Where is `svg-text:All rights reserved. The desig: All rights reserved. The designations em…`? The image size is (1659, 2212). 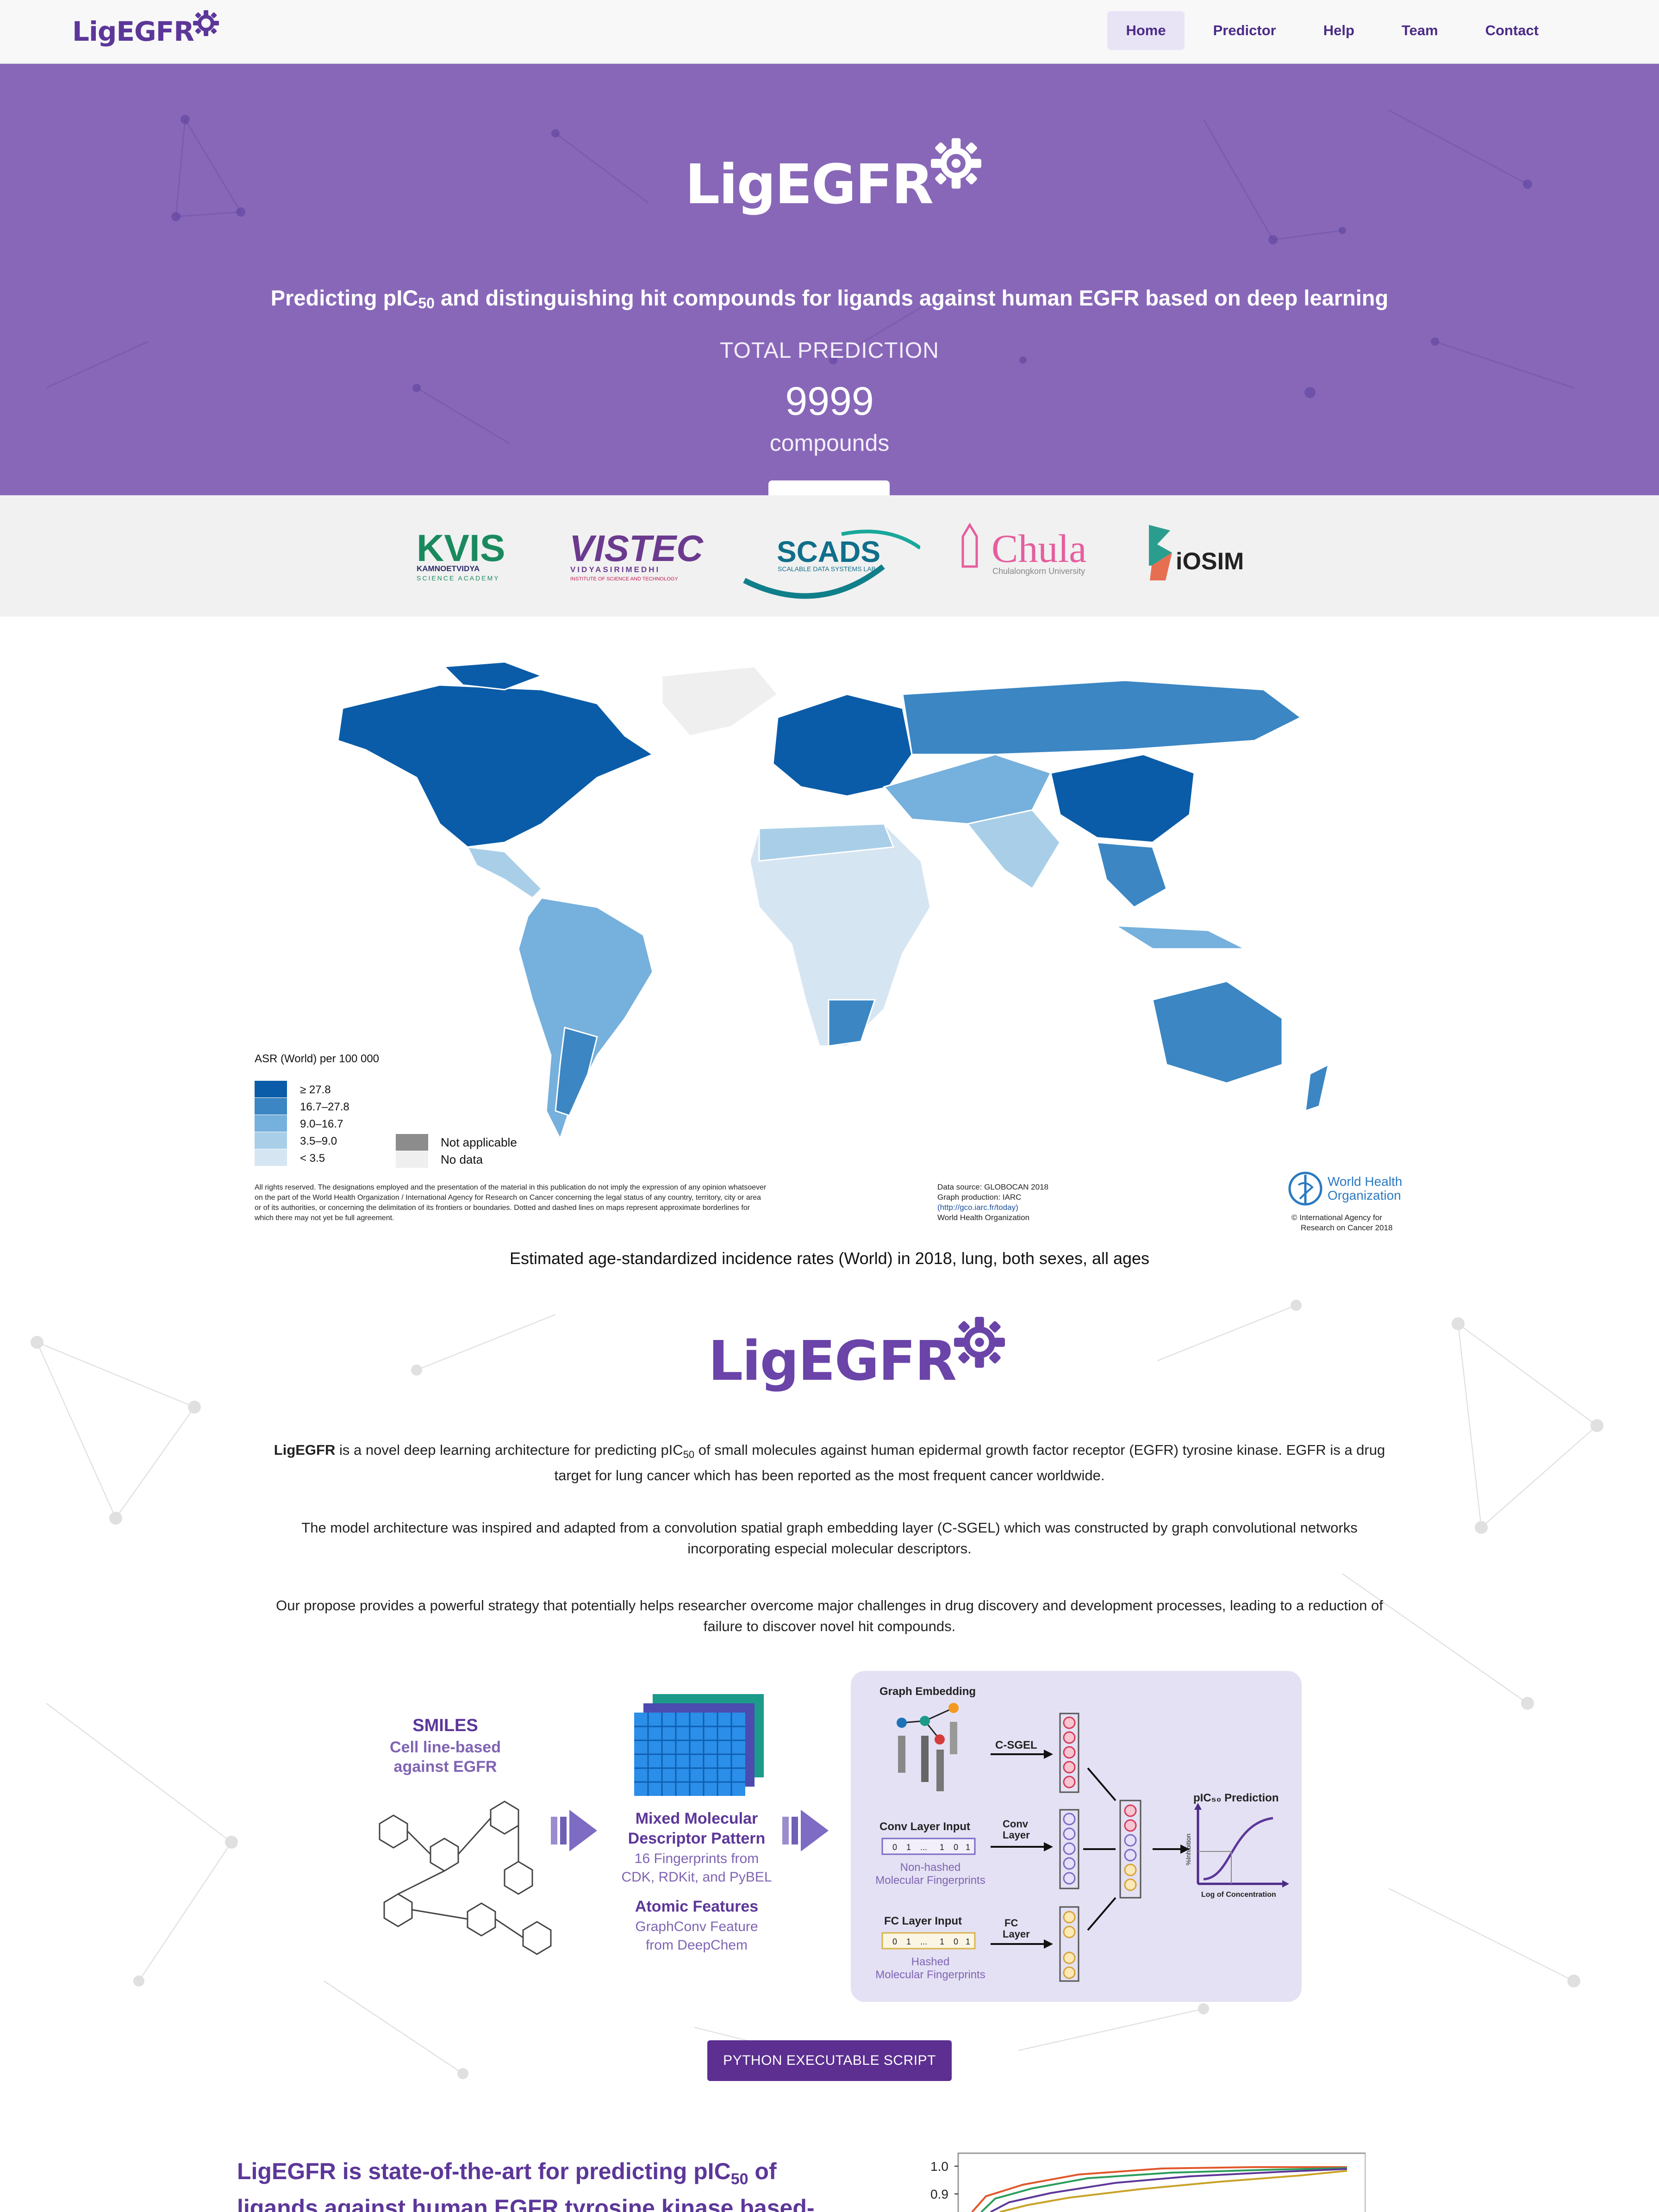 svg-text:All rights reserved. The desig: All rights reserved. The designations em… is located at coordinates (511, 1187).